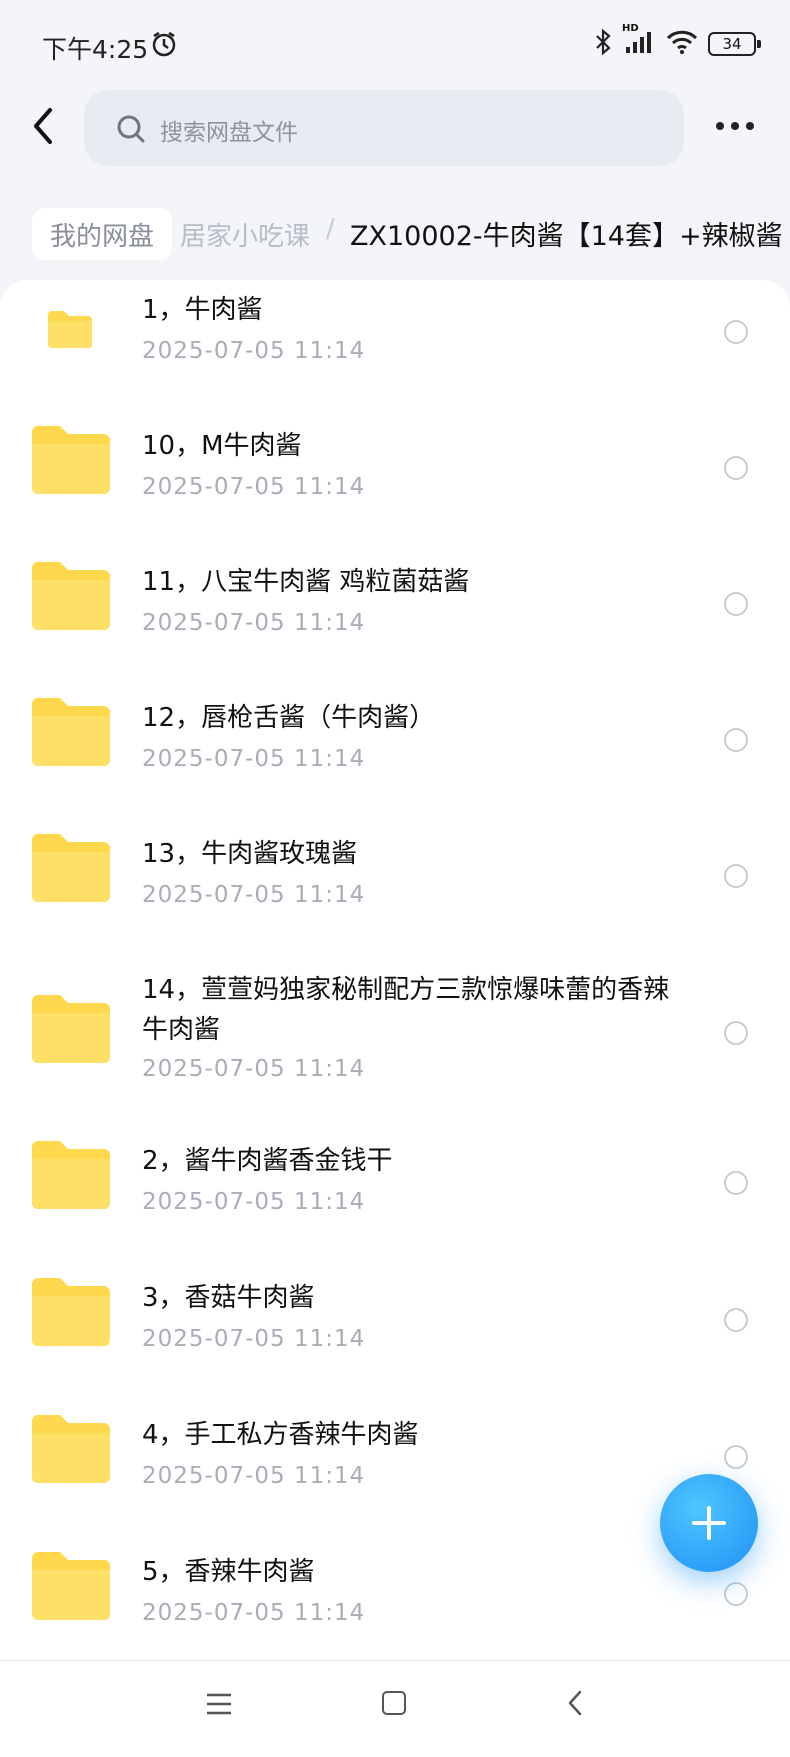 This screenshot has height=1757, width=790. I want to click on file-name: 10，M牛肉酱, so click(222, 446).